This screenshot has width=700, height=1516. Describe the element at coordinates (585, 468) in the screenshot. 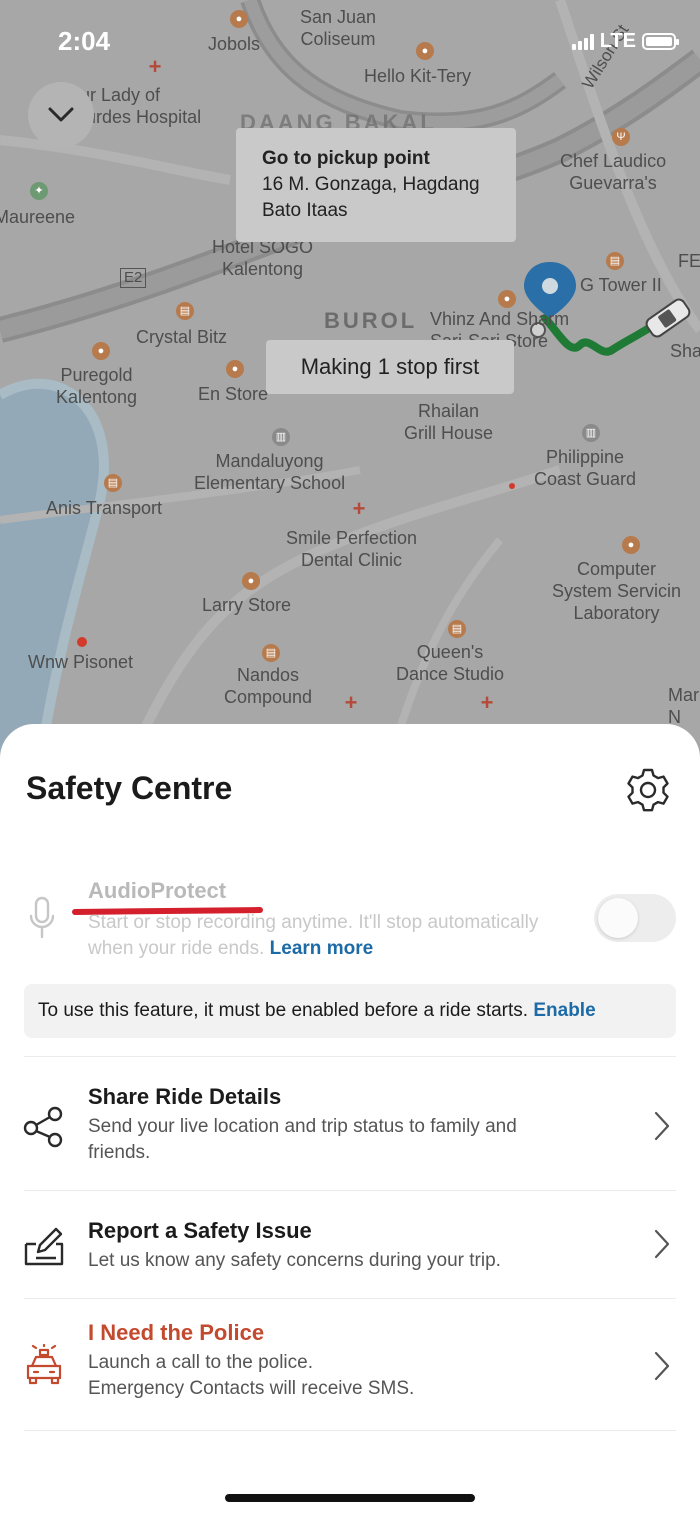

I see `map-label: Philippine Coast Guard` at that location.